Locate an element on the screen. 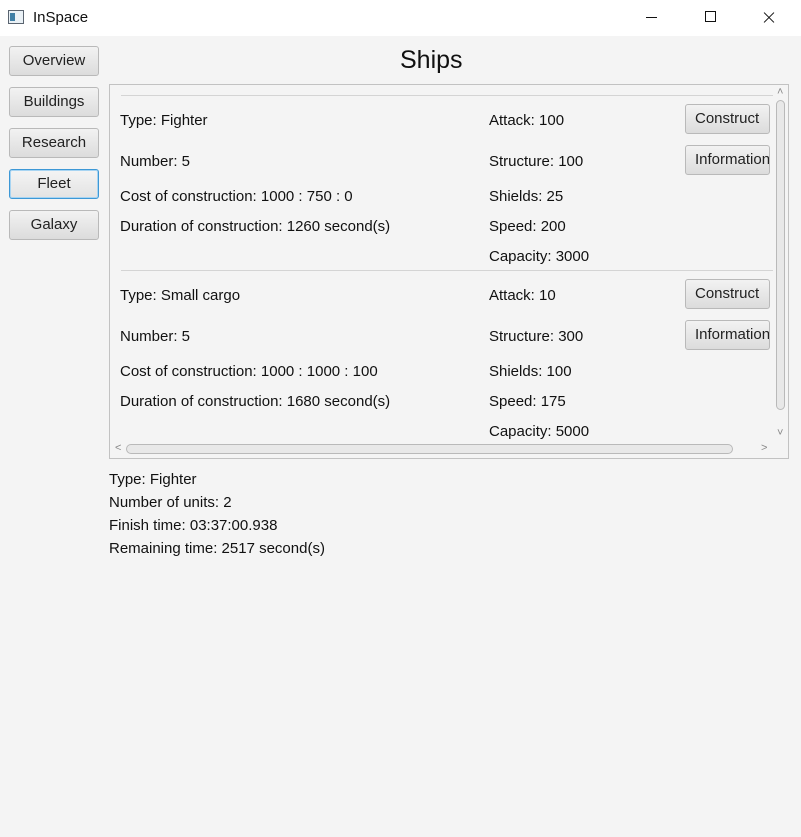  maximize-icon is located at coordinates (710, 18).